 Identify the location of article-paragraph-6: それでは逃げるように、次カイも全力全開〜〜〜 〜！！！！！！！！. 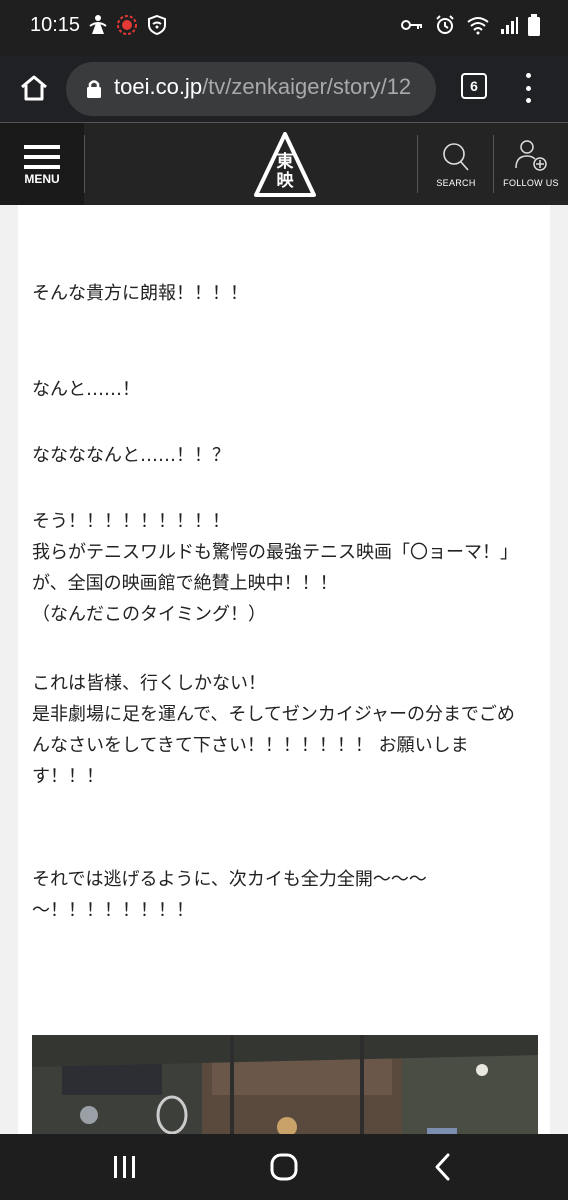
(229, 895).